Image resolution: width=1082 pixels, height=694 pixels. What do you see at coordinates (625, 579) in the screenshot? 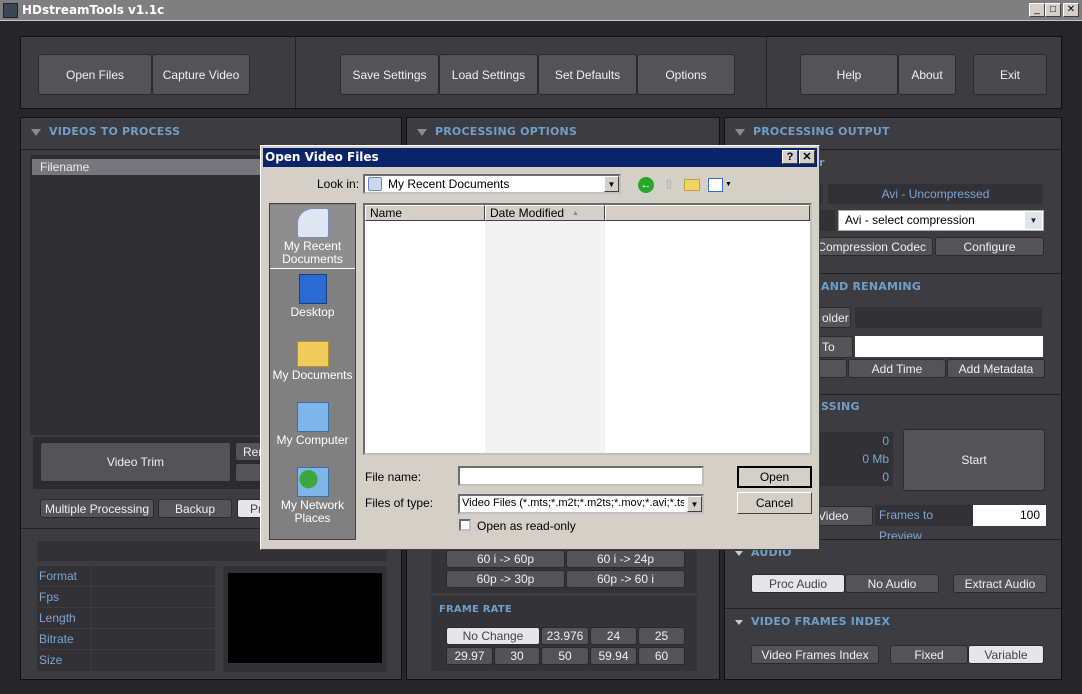
I see `convert-60p-60i-button: 60p -> 60 i` at bounding box center [625, 579].